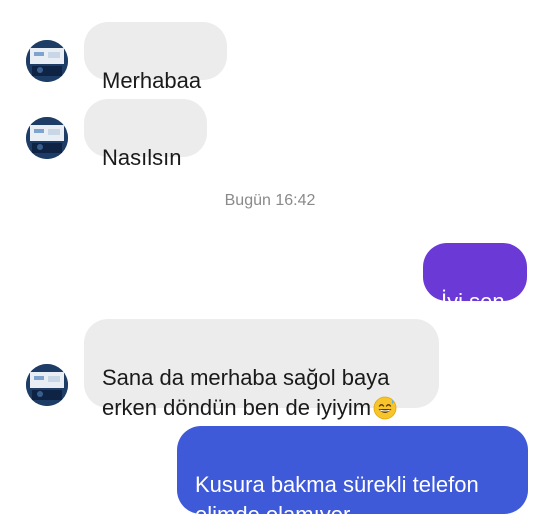  Describe the element at coordinates (142, 157) in the screenshot. I see `message-text: Nasılsın` at that location.